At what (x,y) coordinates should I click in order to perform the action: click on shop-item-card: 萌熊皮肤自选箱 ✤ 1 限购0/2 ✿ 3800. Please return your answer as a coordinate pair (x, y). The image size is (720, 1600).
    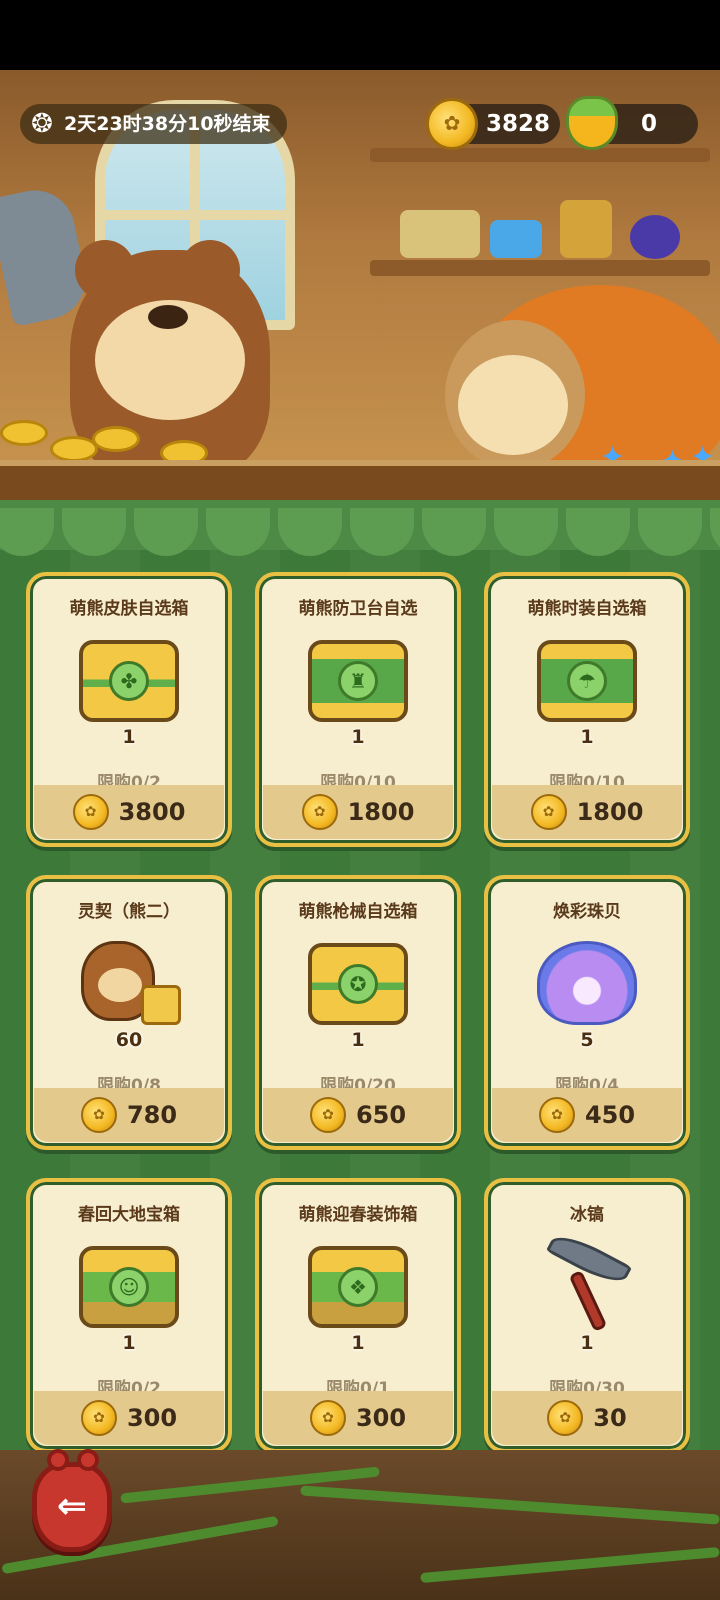
    Looking at the image, I should click on (129, 709).